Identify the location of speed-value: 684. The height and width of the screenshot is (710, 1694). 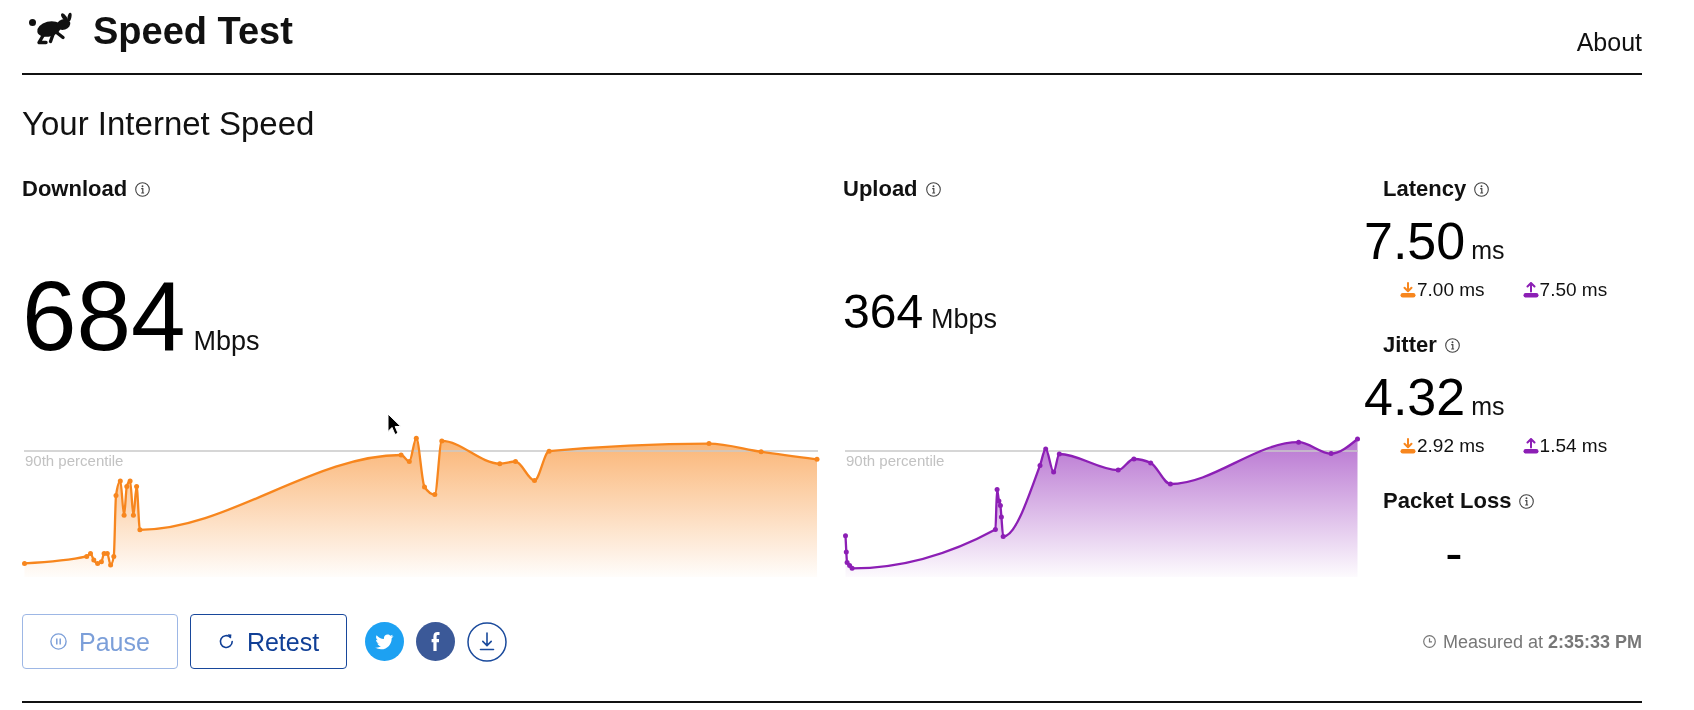
(104, 316).